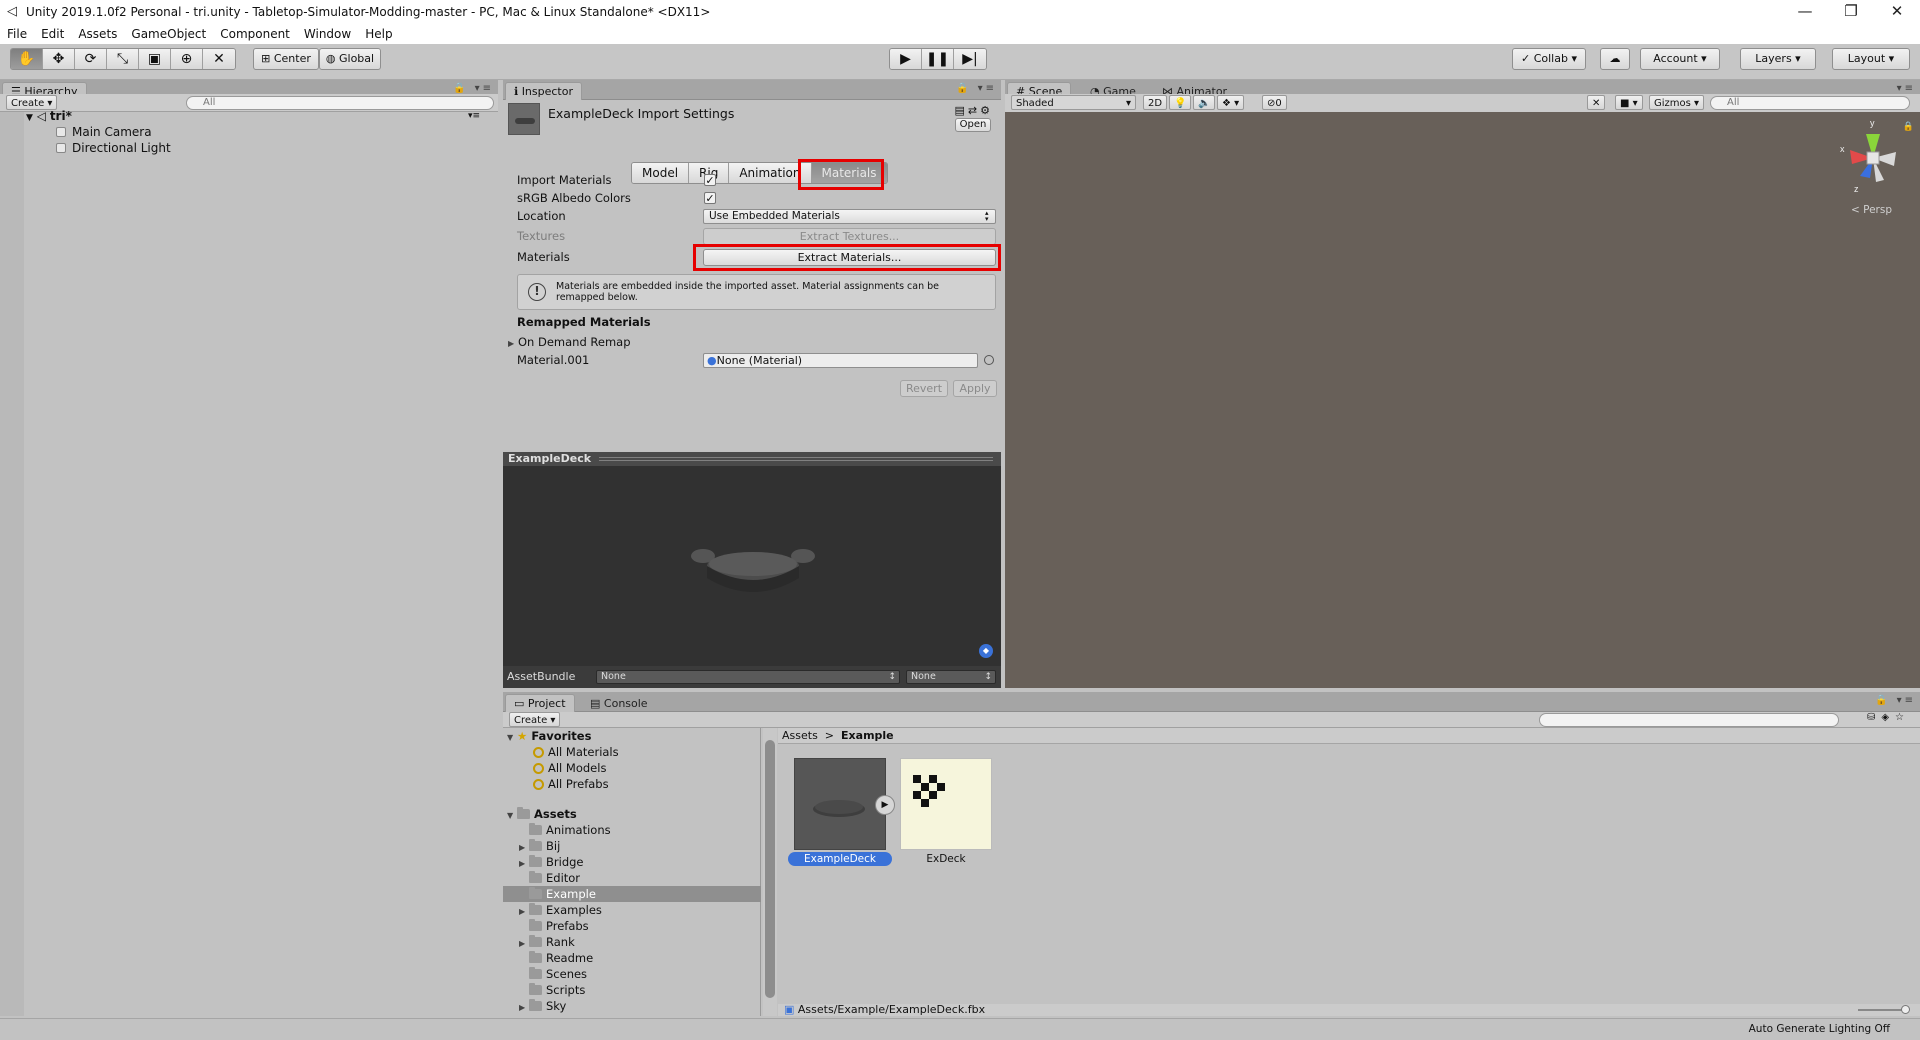 The height and width of the screenshot is (1040, 1920). I want to click on filter-type-icon: ⛁, so click(1874, 717).